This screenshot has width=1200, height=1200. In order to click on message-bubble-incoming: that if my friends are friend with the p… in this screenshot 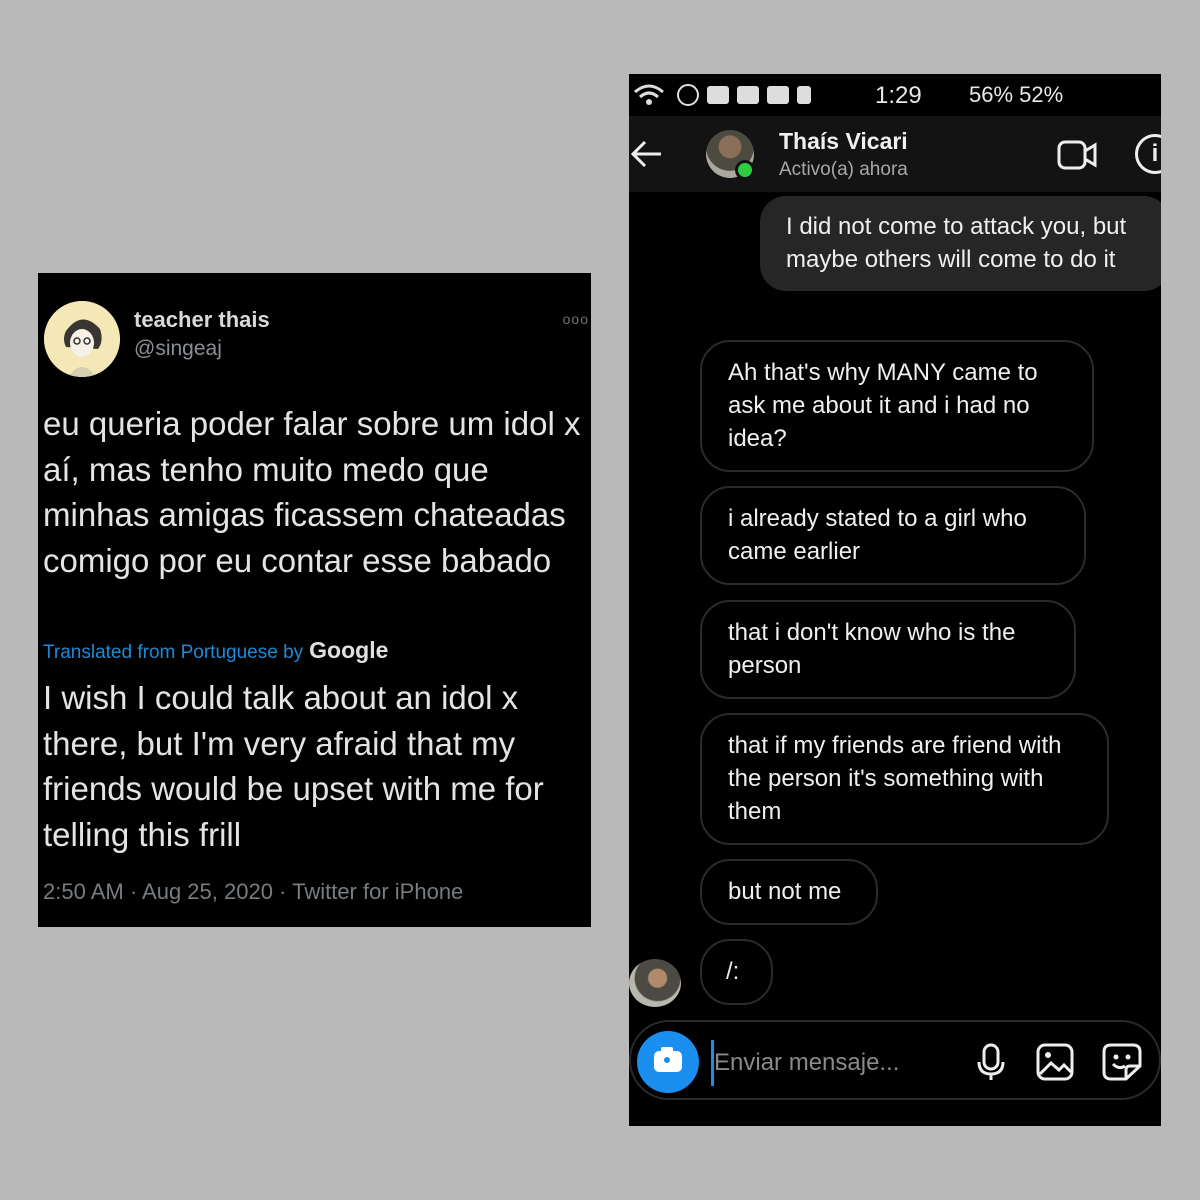, I will do `click(904, 779)`.